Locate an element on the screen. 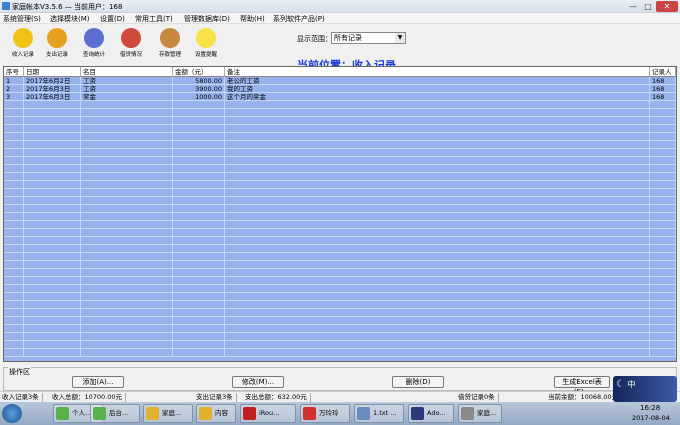 Image resolution: width=680 pixels, height=425 pixels. irp-icon is located at coordinates (249, 413).